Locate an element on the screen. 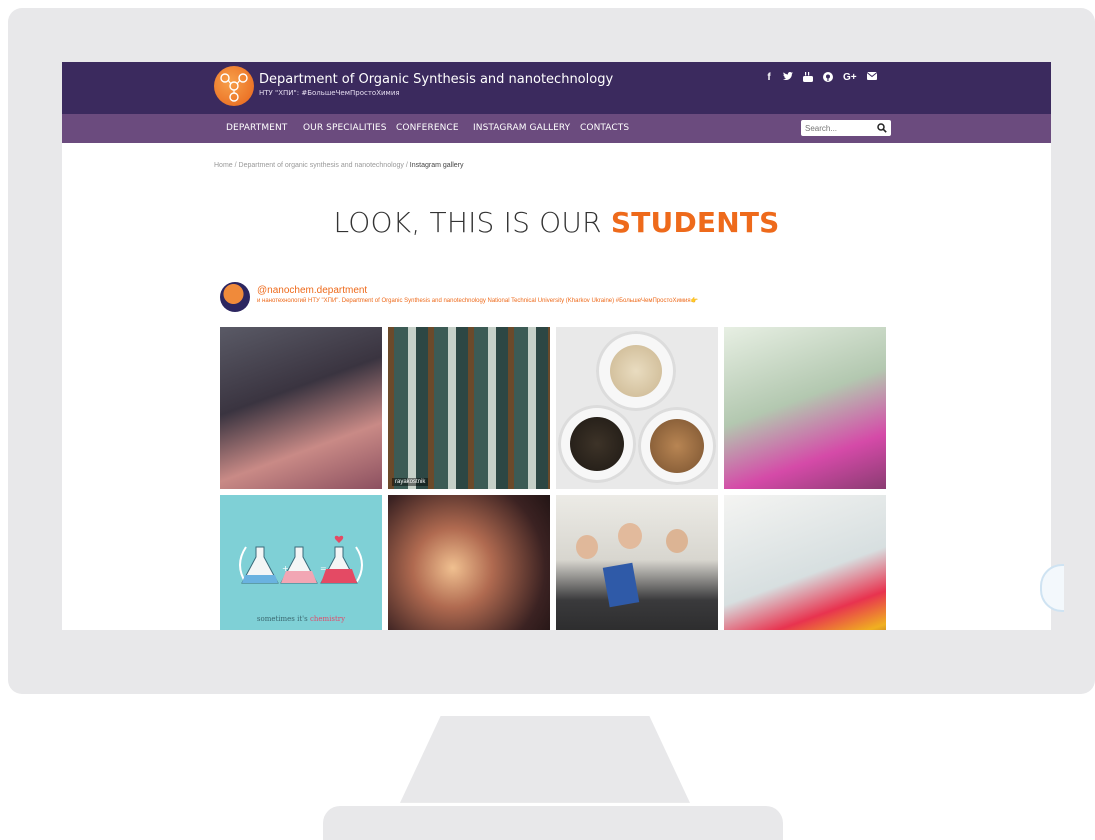 This screenshot has width=1095, height=840. google-plus-icon: G+ is located at coordinates (850, 79).